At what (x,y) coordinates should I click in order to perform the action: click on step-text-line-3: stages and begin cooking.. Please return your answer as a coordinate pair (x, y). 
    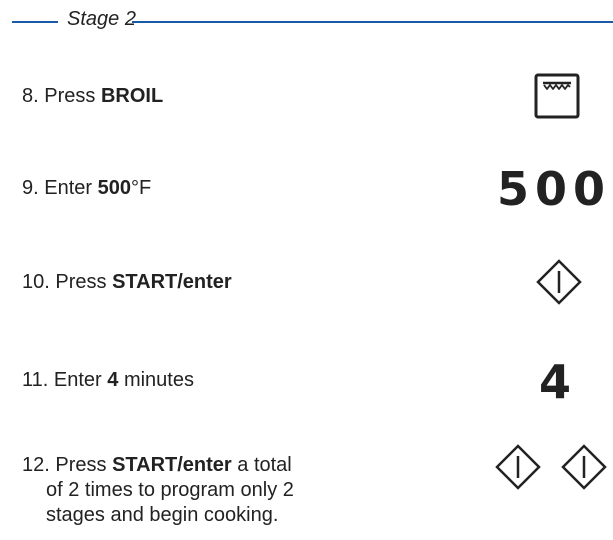
    Looking at the image, I should click on (162, 515).